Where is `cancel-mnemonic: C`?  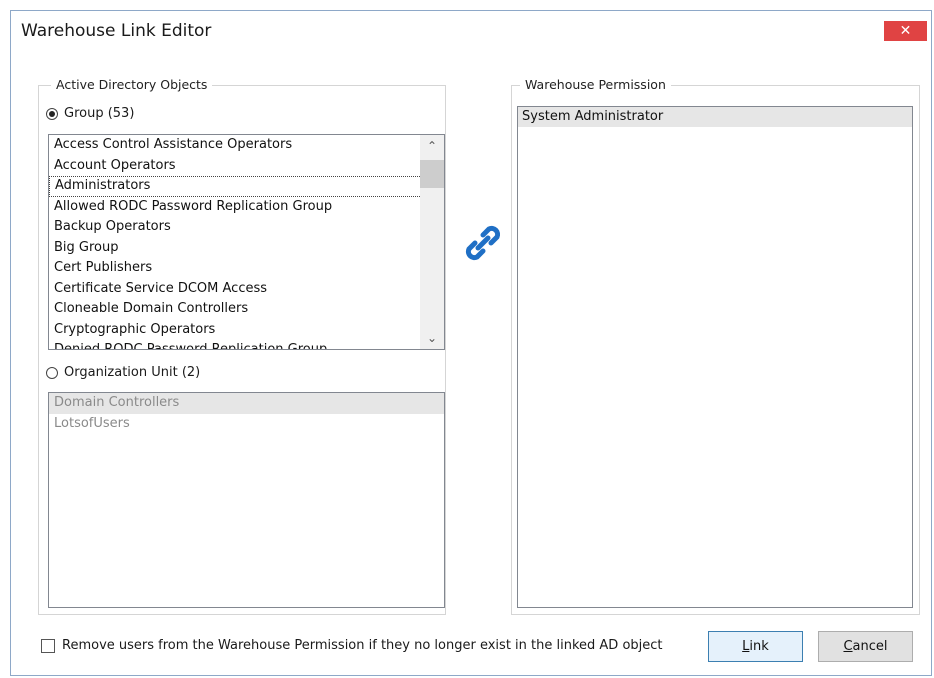 cancel-mnemonic: C is located at coordinates (848, 646).